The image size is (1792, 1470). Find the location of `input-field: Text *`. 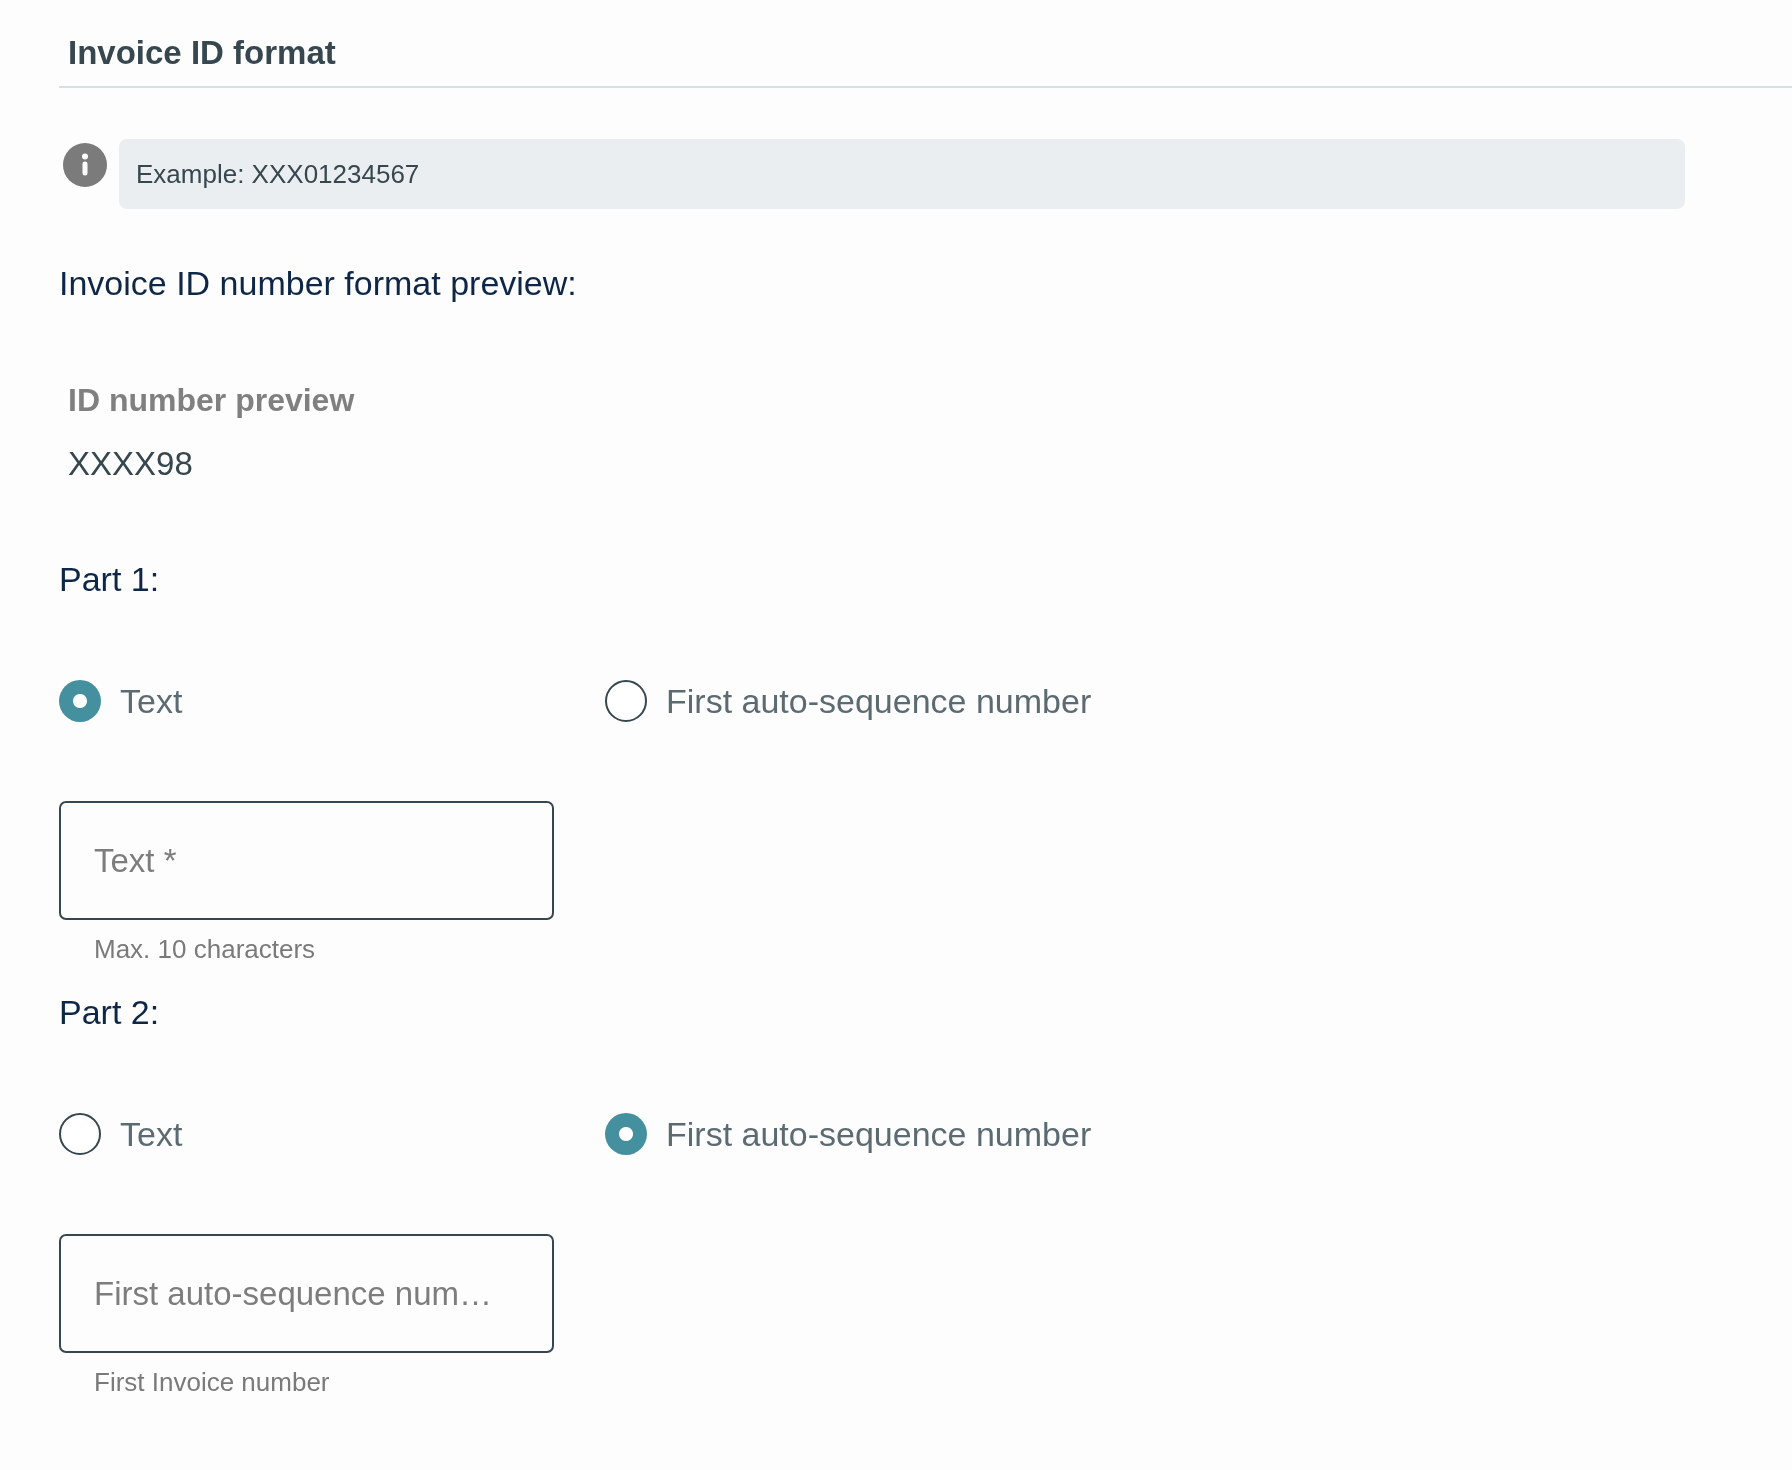

input-field: Text * is located at coordinates (306, 860).